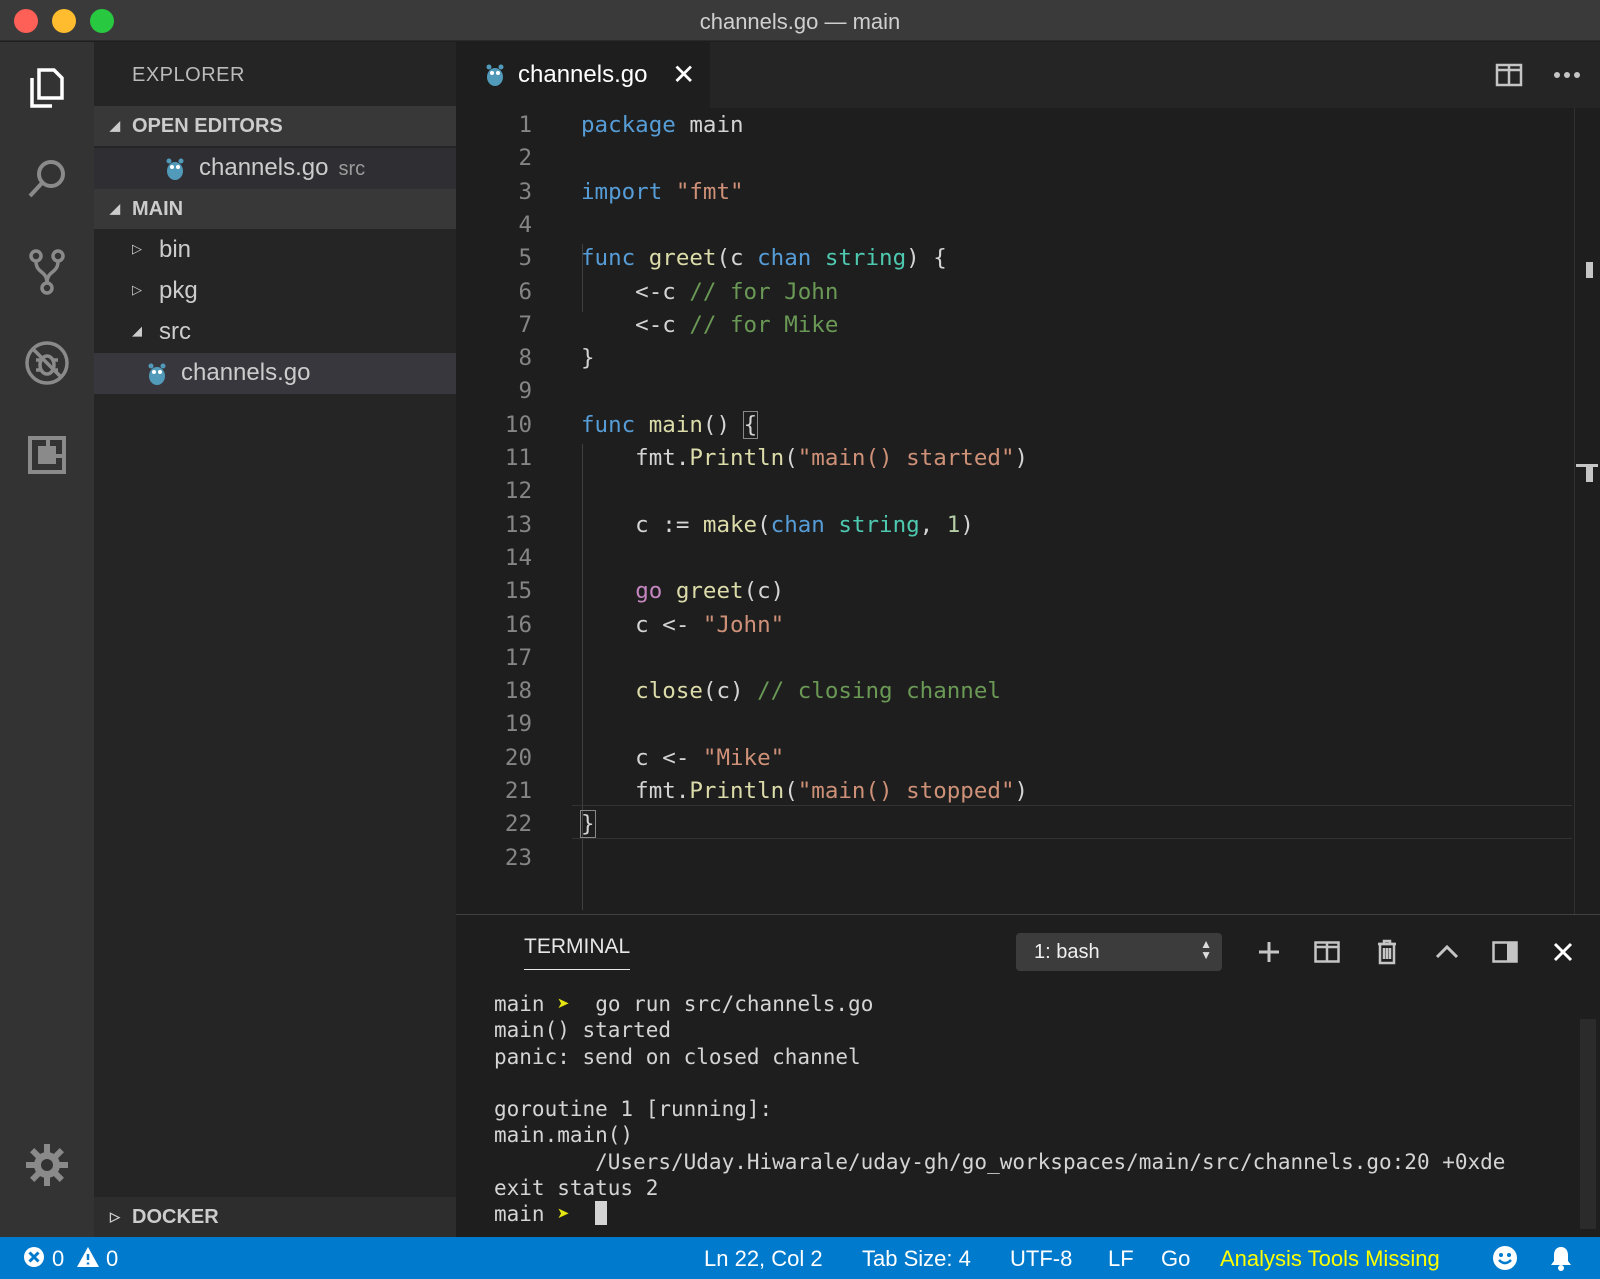 This screenshot has width=1600, height=1279. I want to click on line-number: 10, so click(518, 424).